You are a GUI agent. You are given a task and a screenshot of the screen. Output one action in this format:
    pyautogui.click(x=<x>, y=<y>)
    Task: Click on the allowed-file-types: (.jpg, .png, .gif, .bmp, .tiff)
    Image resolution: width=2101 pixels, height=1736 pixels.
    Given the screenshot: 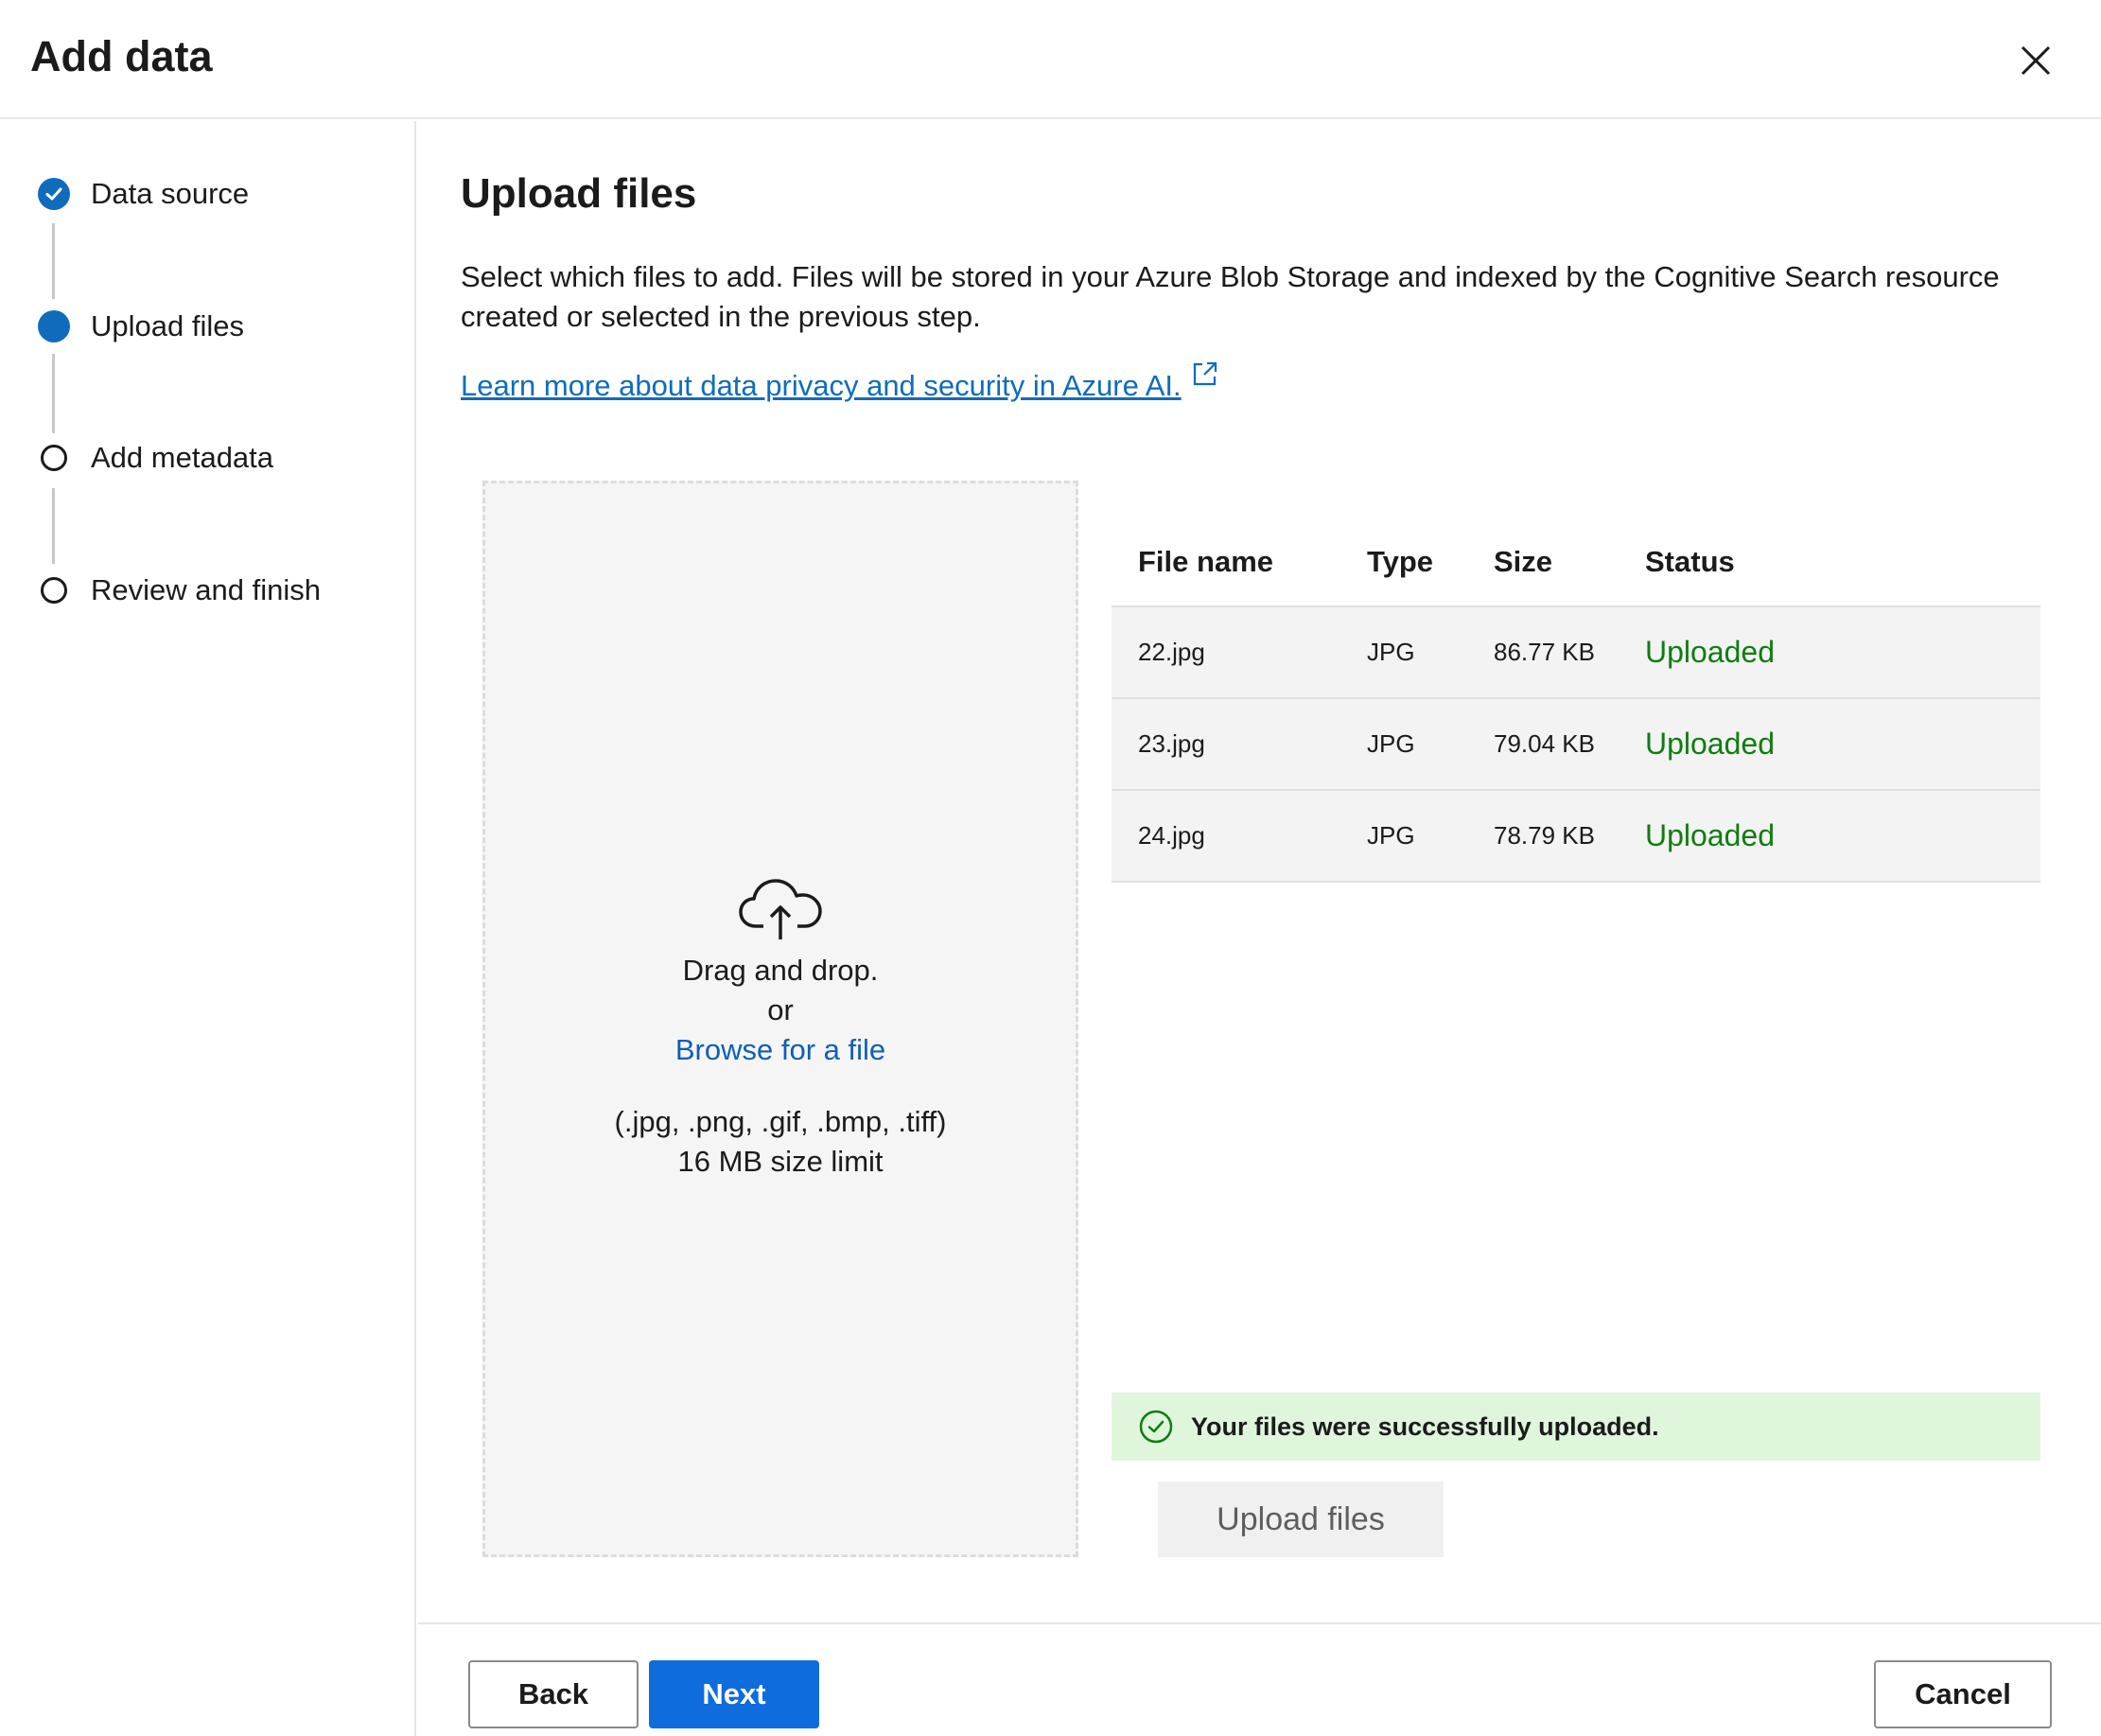 What is the action you would take?
    pyautogui.click(x=780, y=1121)
    